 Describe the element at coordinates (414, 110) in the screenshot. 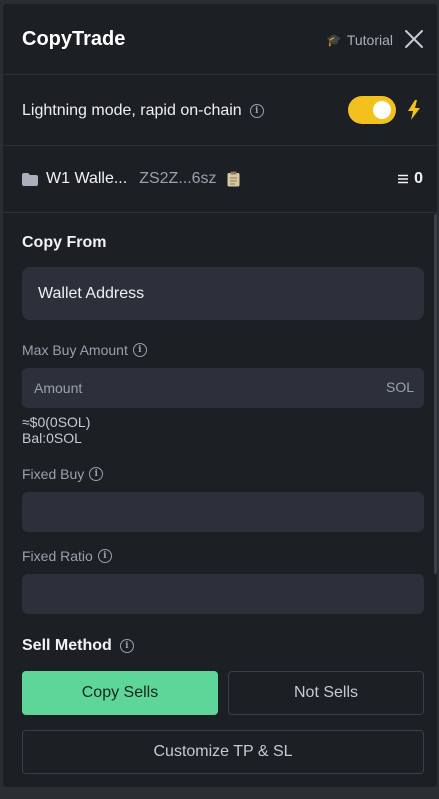

I see `lightning-bolt-icon` at that location.